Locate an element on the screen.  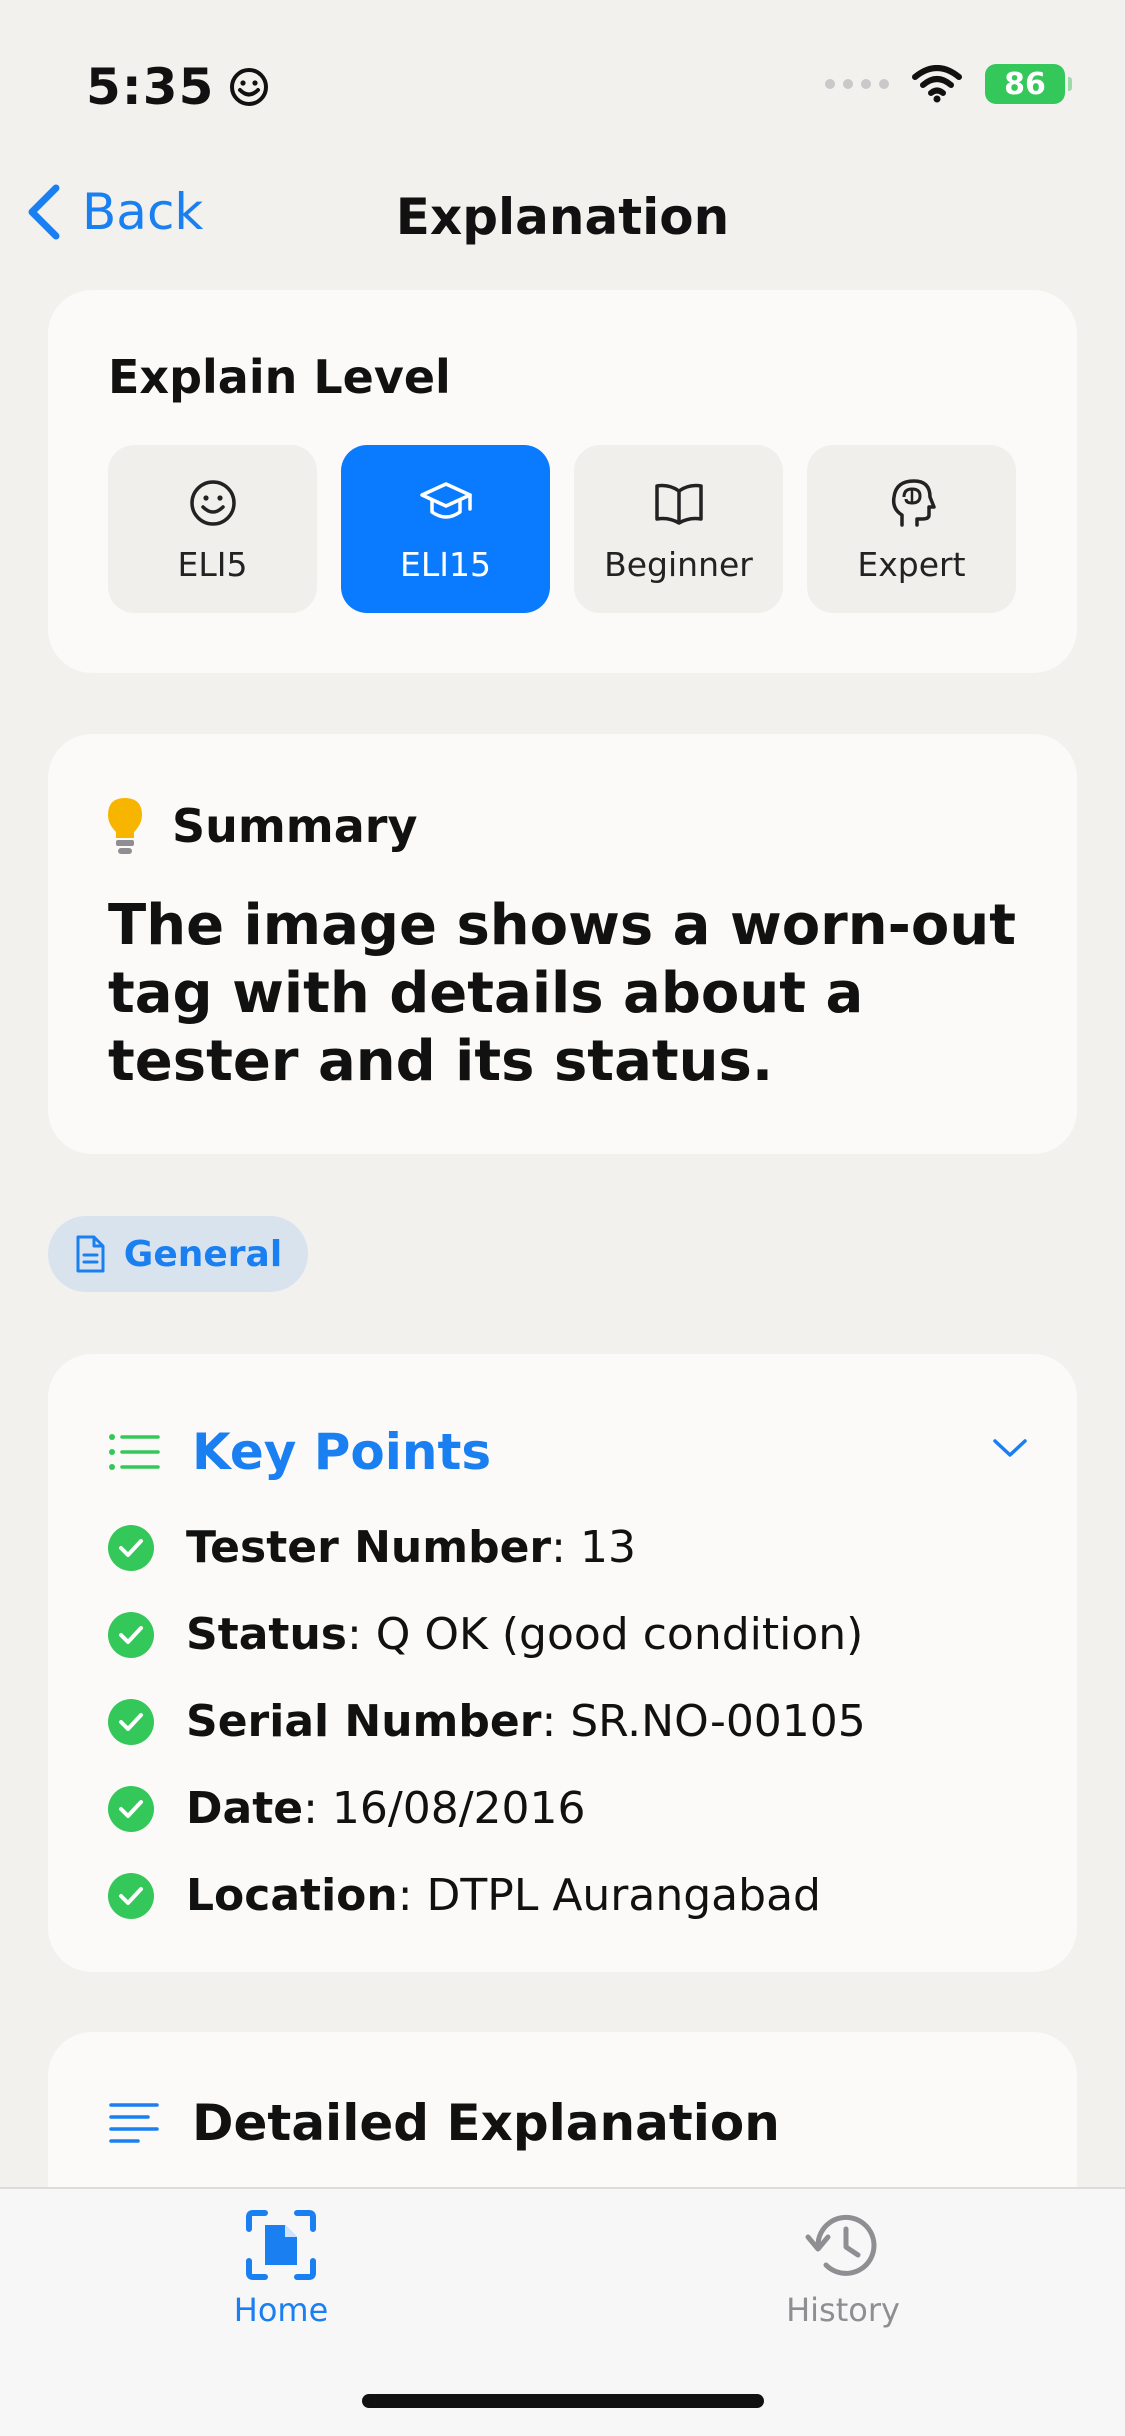
status-bar: 5:35 86 is located at coordinates (562, 85).